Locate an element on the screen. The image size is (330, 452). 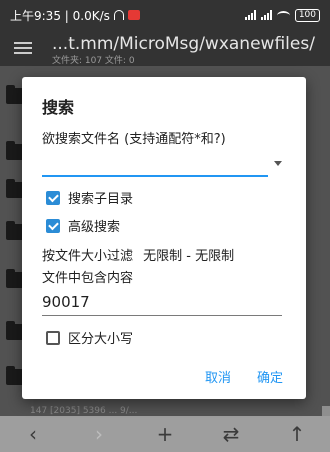
path-subtitle: 文件夹: 107 文件: 0 is located at coordinates (93, 61).